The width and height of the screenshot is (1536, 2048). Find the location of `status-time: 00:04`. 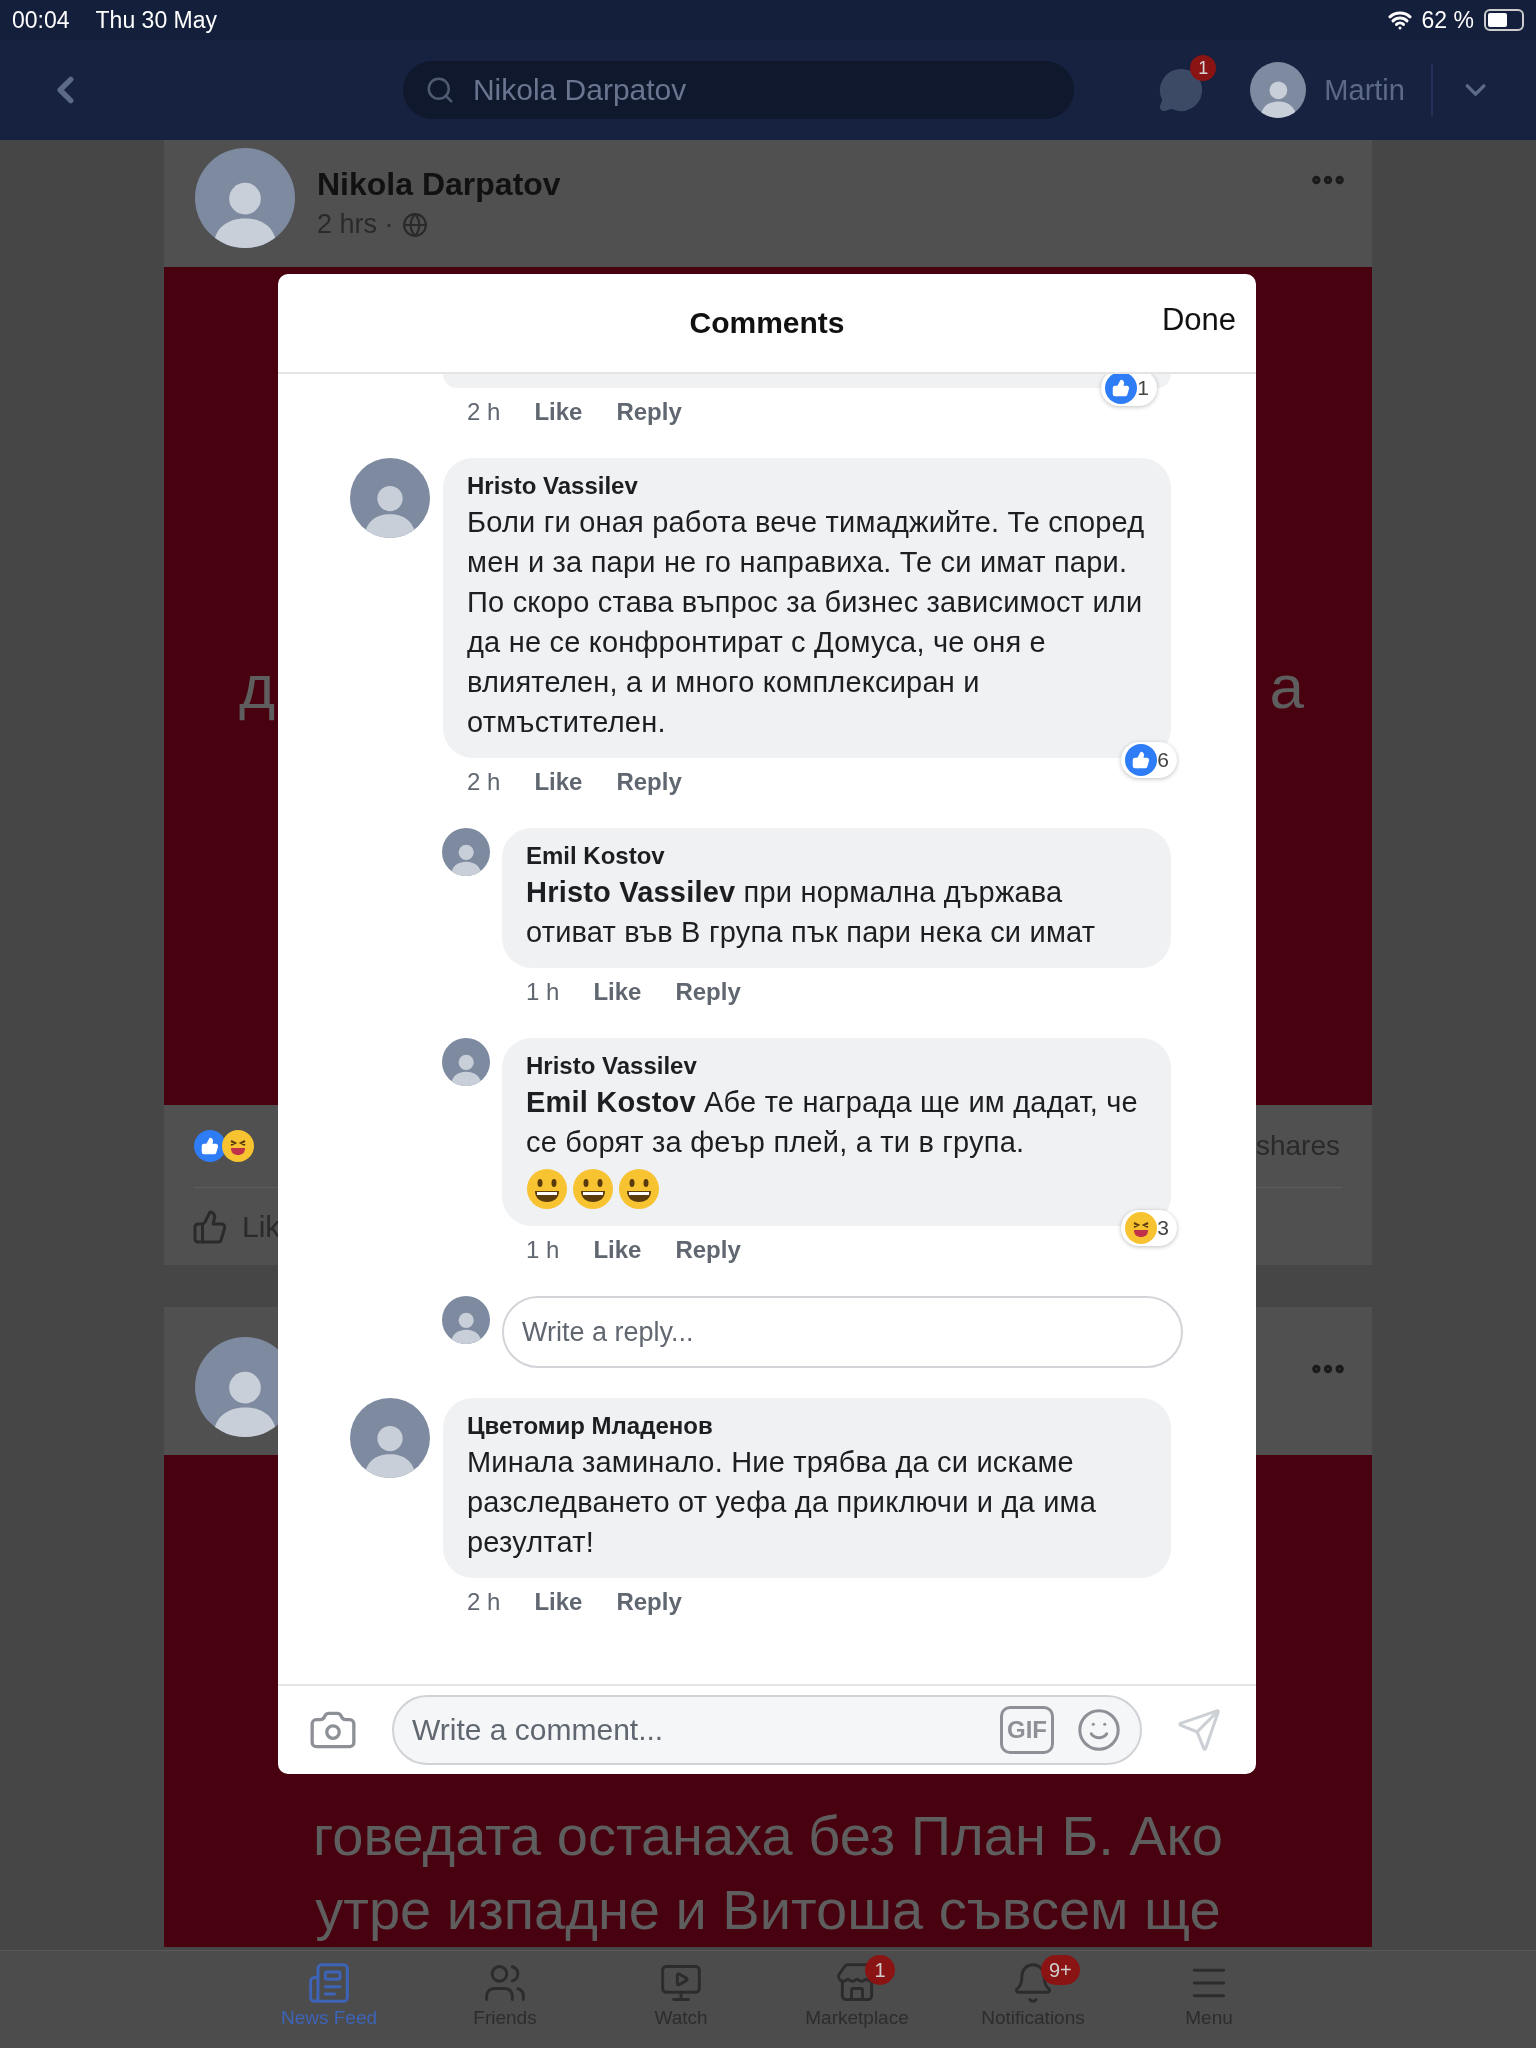

status-time: 00:04 is located at coordinates (41, 20).